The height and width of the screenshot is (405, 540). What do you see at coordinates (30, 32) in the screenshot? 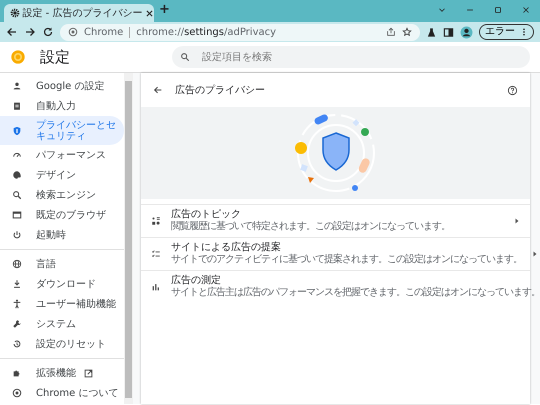
I see `forward-arrow-icon` at bounding box center [30, 32].